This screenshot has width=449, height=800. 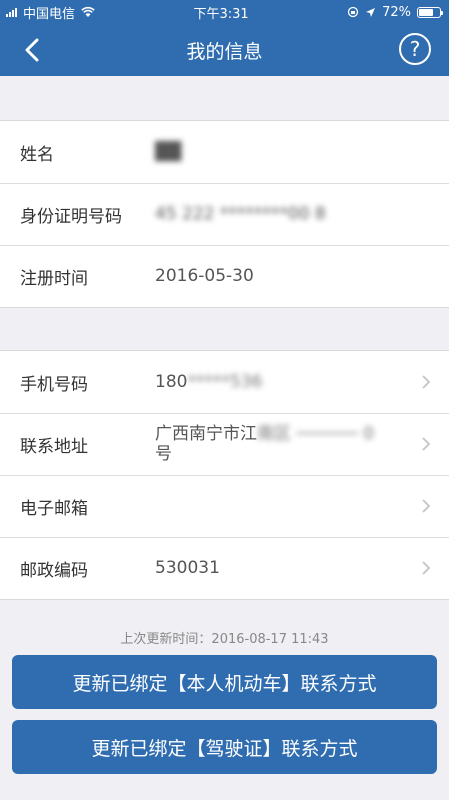 I want to click on battery-percent: 72%, so click(x=396, y=12).